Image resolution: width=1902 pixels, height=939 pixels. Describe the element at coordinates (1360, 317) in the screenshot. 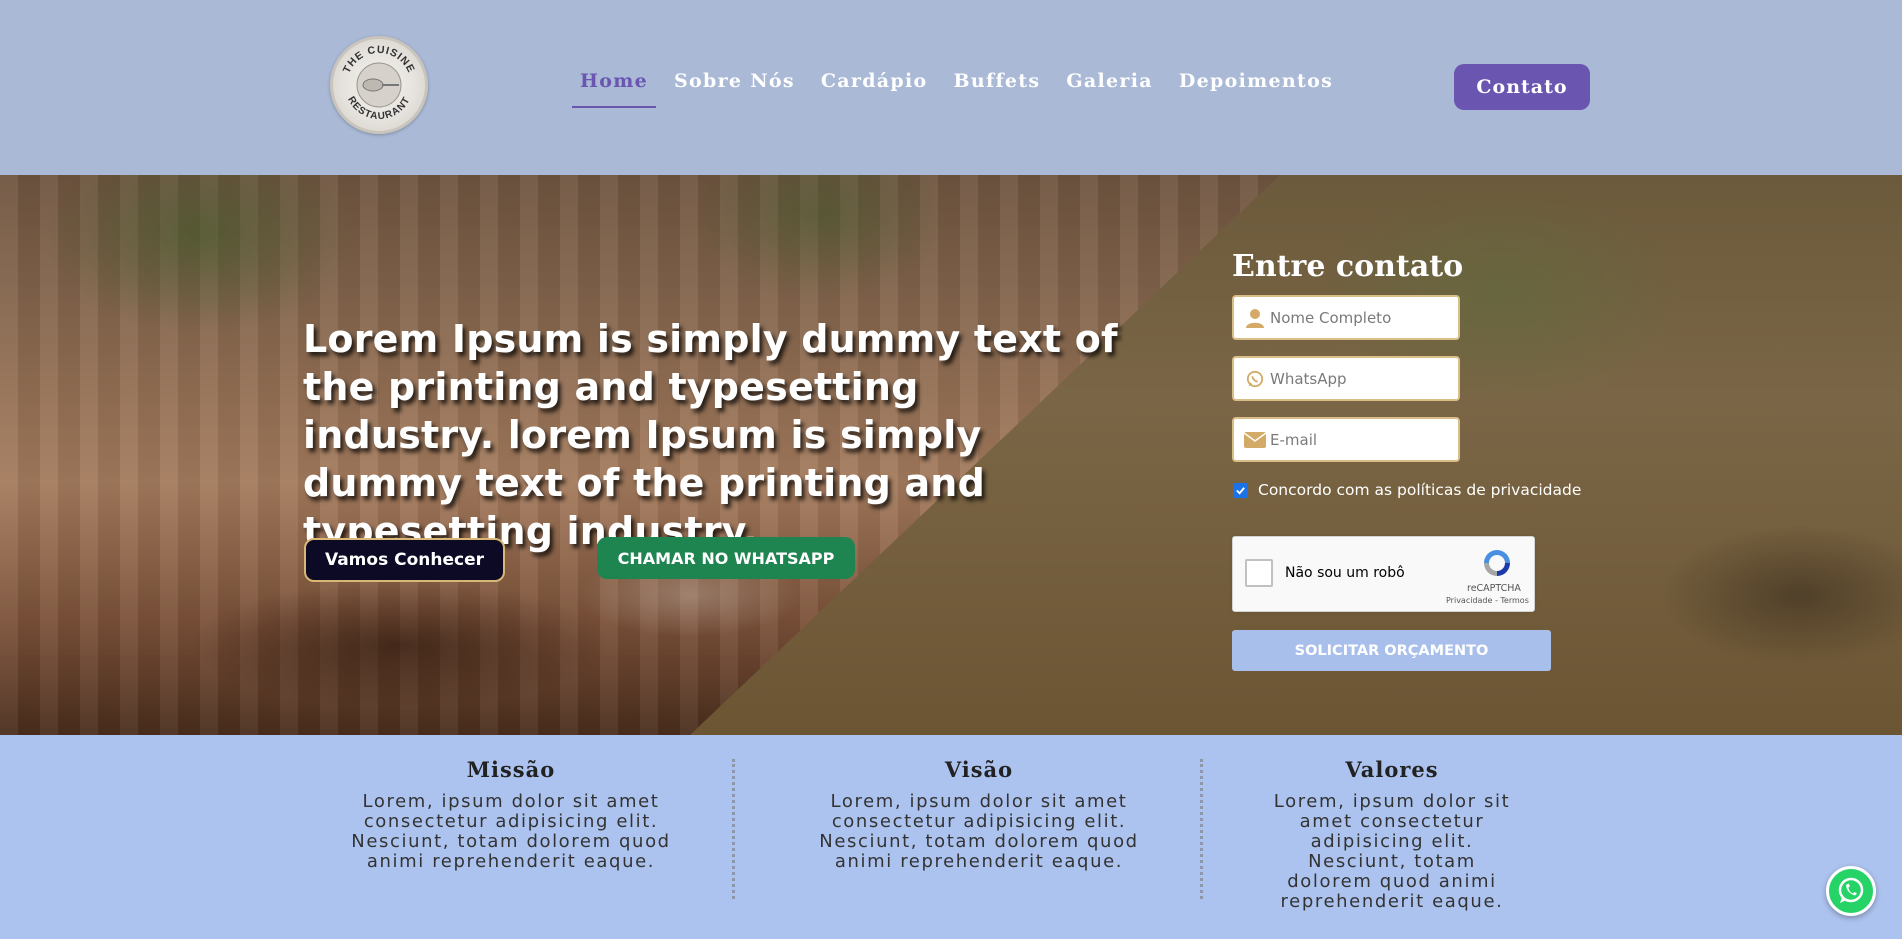

I see `name-input` at that location.